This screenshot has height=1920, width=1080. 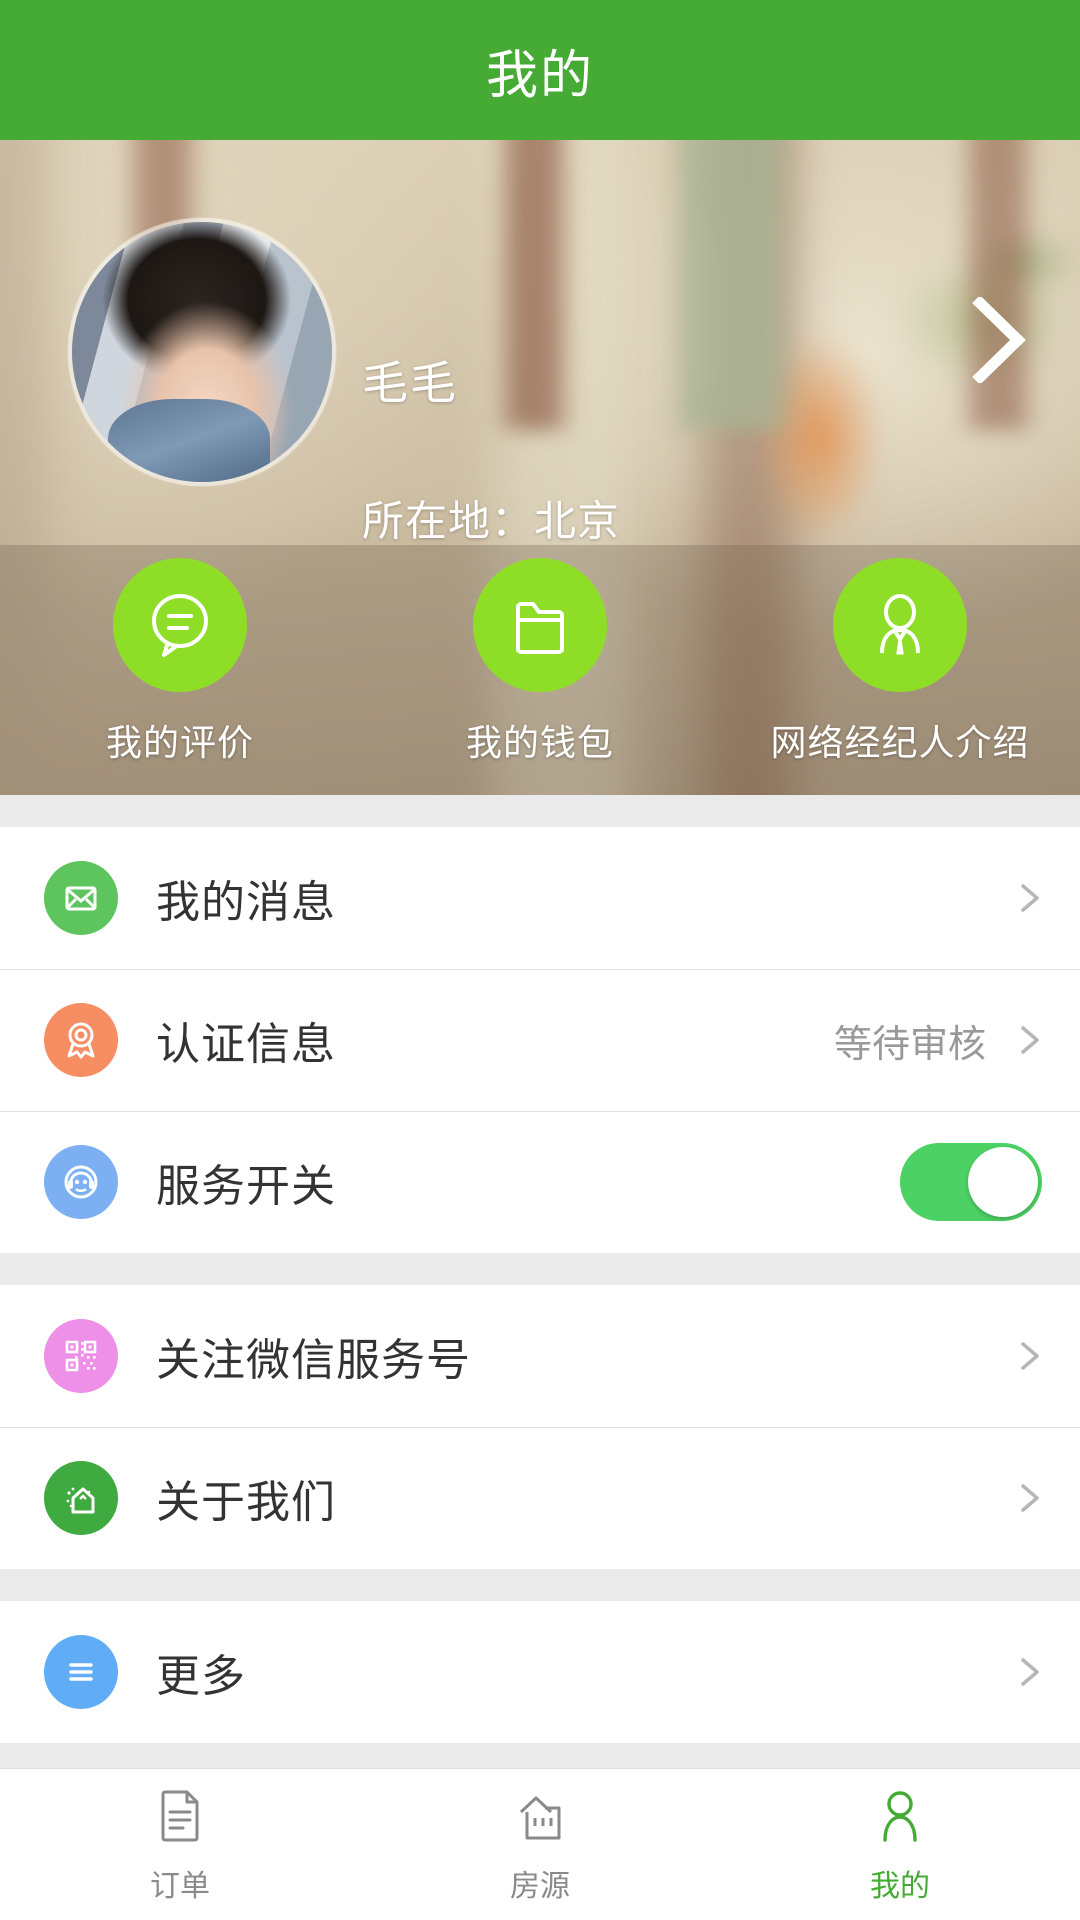 What do you see at coordinates (81, 1356) in the screenshot?
I see `qrcode-icon` at bounding box center [81, 1356].